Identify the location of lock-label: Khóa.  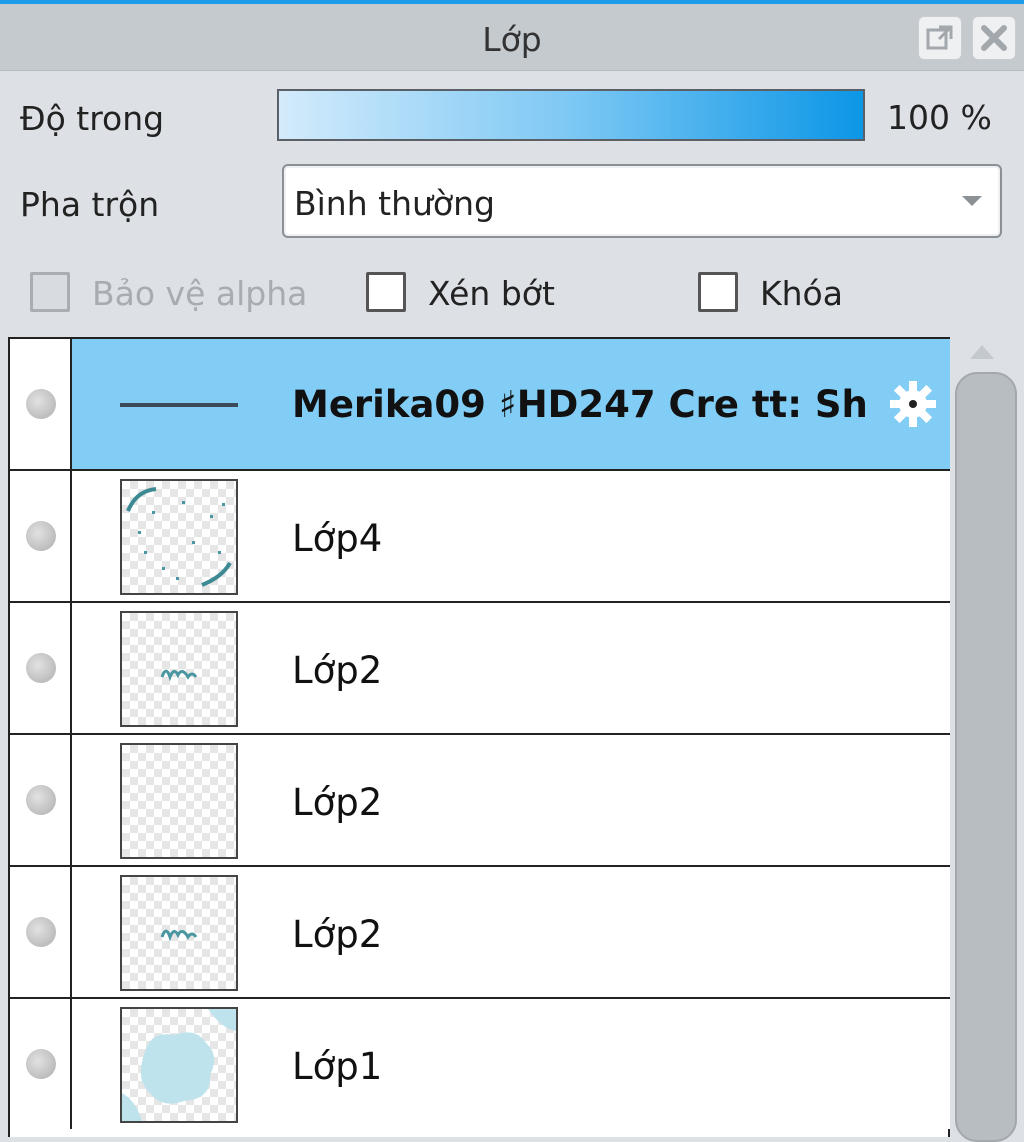
(801, 293).